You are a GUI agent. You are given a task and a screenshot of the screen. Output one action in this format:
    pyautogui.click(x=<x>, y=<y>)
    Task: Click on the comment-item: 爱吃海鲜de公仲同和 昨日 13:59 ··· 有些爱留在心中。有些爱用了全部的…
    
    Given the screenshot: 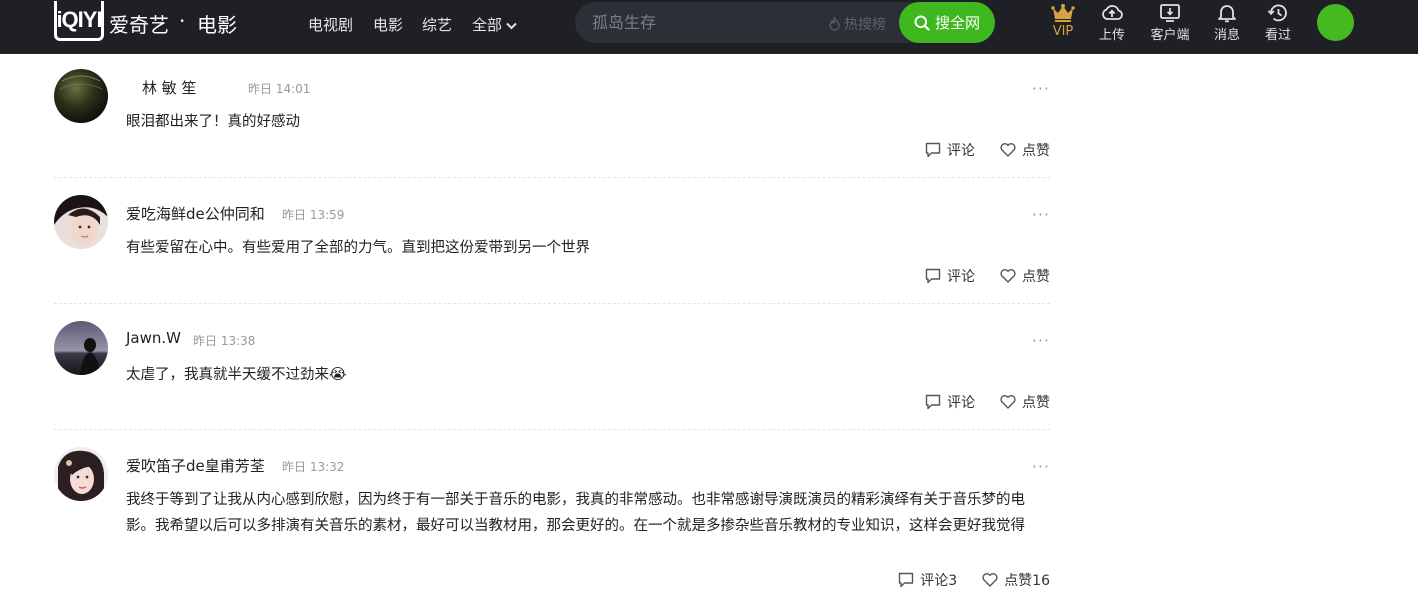 What is the action you would take?
    pyautogui.click(x=552, y=245)
    